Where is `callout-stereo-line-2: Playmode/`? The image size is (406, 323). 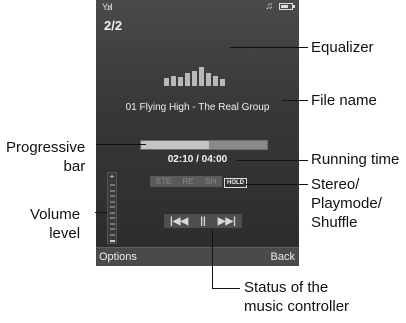
callout-stereo-line-2: Playmode/ is located at coordinates (346, 203).